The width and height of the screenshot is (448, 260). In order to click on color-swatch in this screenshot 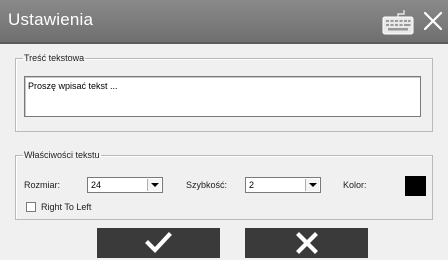, I will do `click(415, 186)`.